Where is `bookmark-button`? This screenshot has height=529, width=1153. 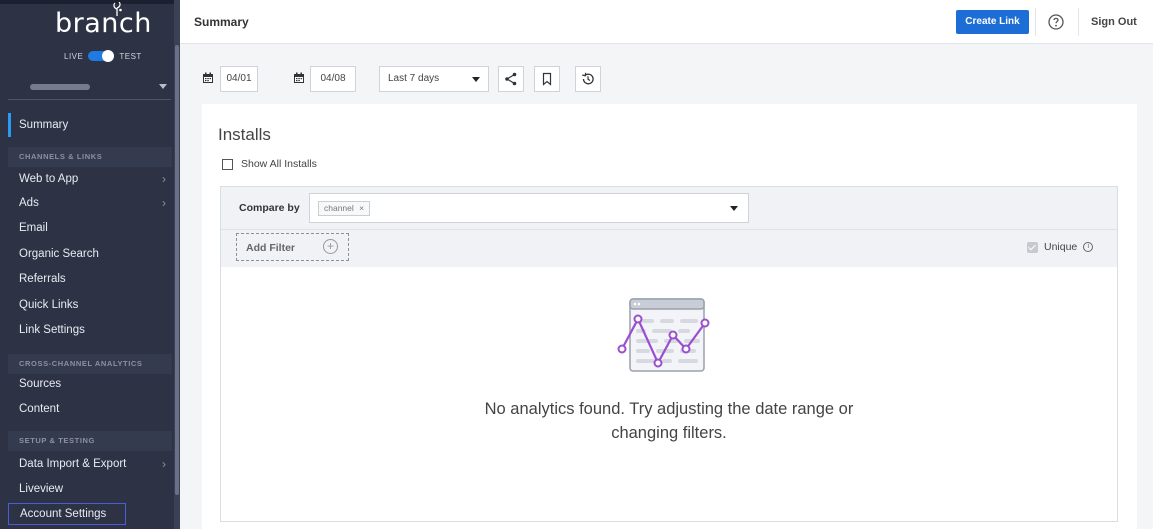 bookmark-button is located at coordinates (547, 79).